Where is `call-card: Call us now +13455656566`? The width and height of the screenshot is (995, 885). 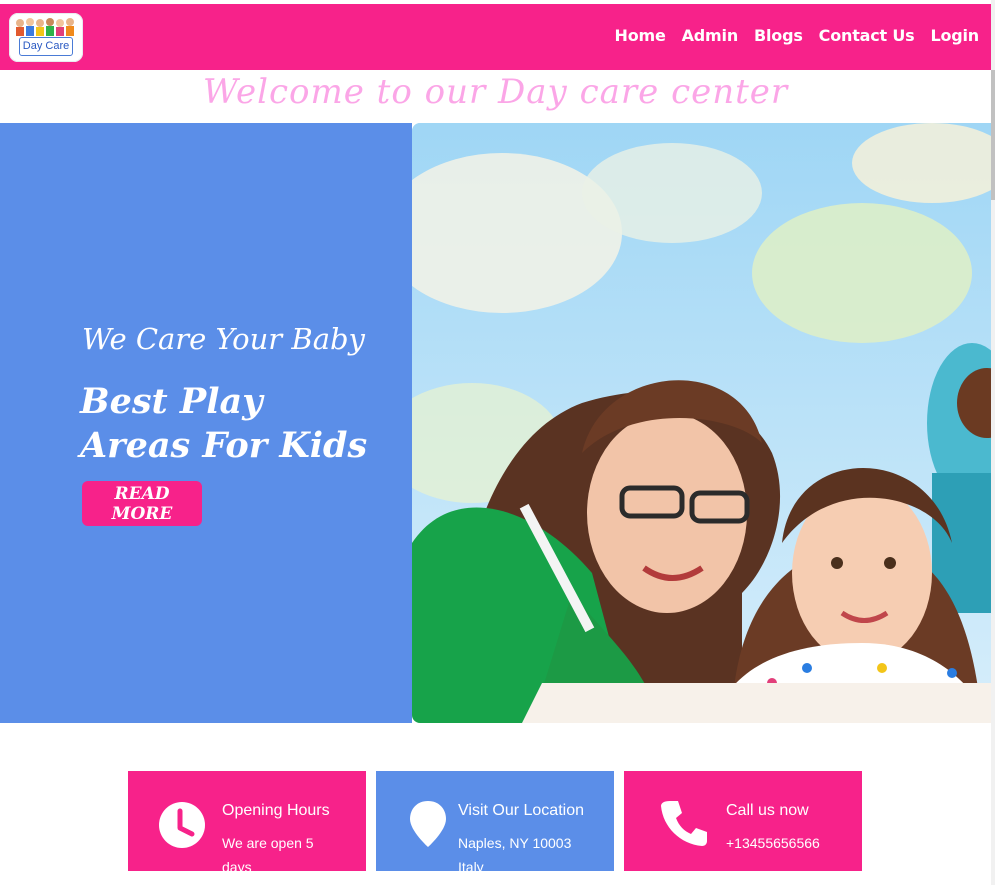 call-card: Call us now +13455656566 is located at coordinates (743, 821).